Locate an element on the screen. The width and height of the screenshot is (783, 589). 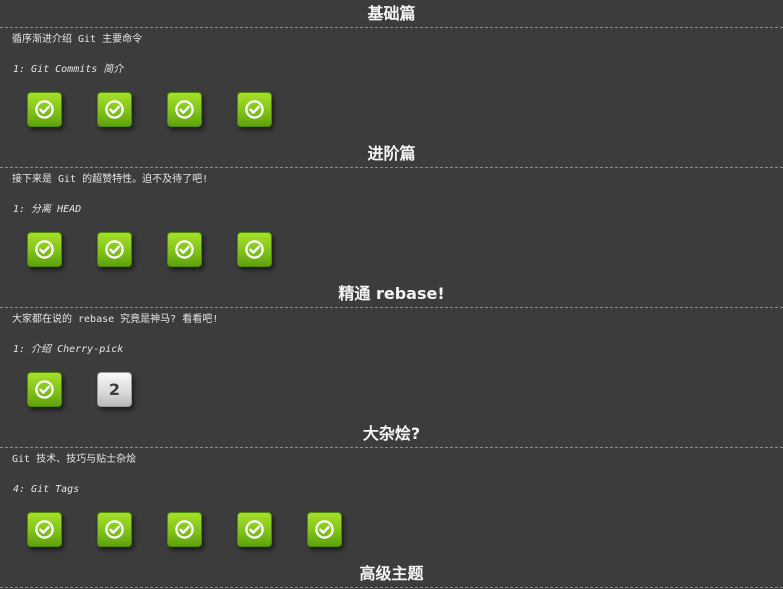
level-button-2: 2 is located at coordinates (114, 389).